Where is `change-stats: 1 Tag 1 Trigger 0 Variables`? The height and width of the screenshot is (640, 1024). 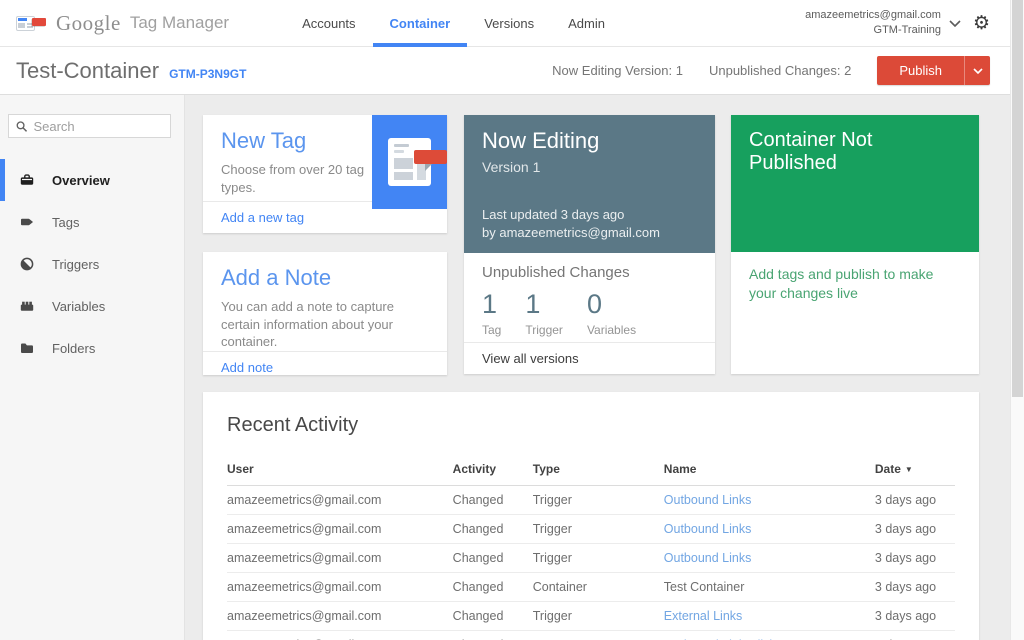
change-stats: 1 Tag 1 Trigger 0 Variables is located at coordinates (589, 313).